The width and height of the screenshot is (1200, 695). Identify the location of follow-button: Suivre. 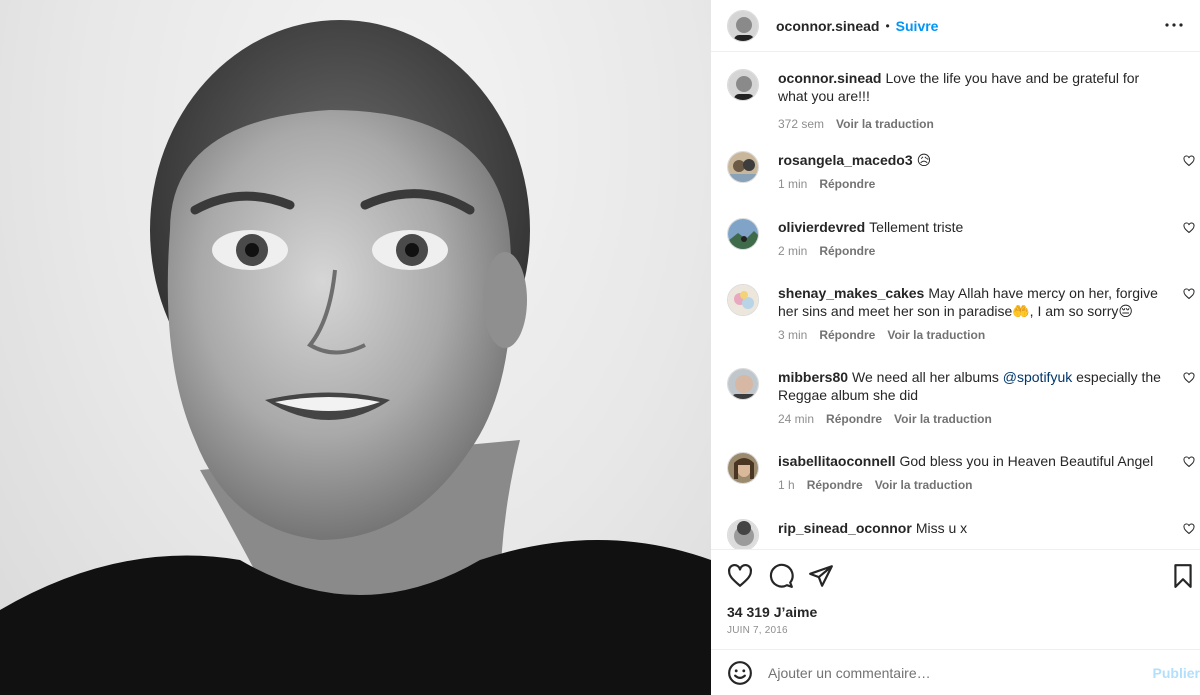
(917, 26).